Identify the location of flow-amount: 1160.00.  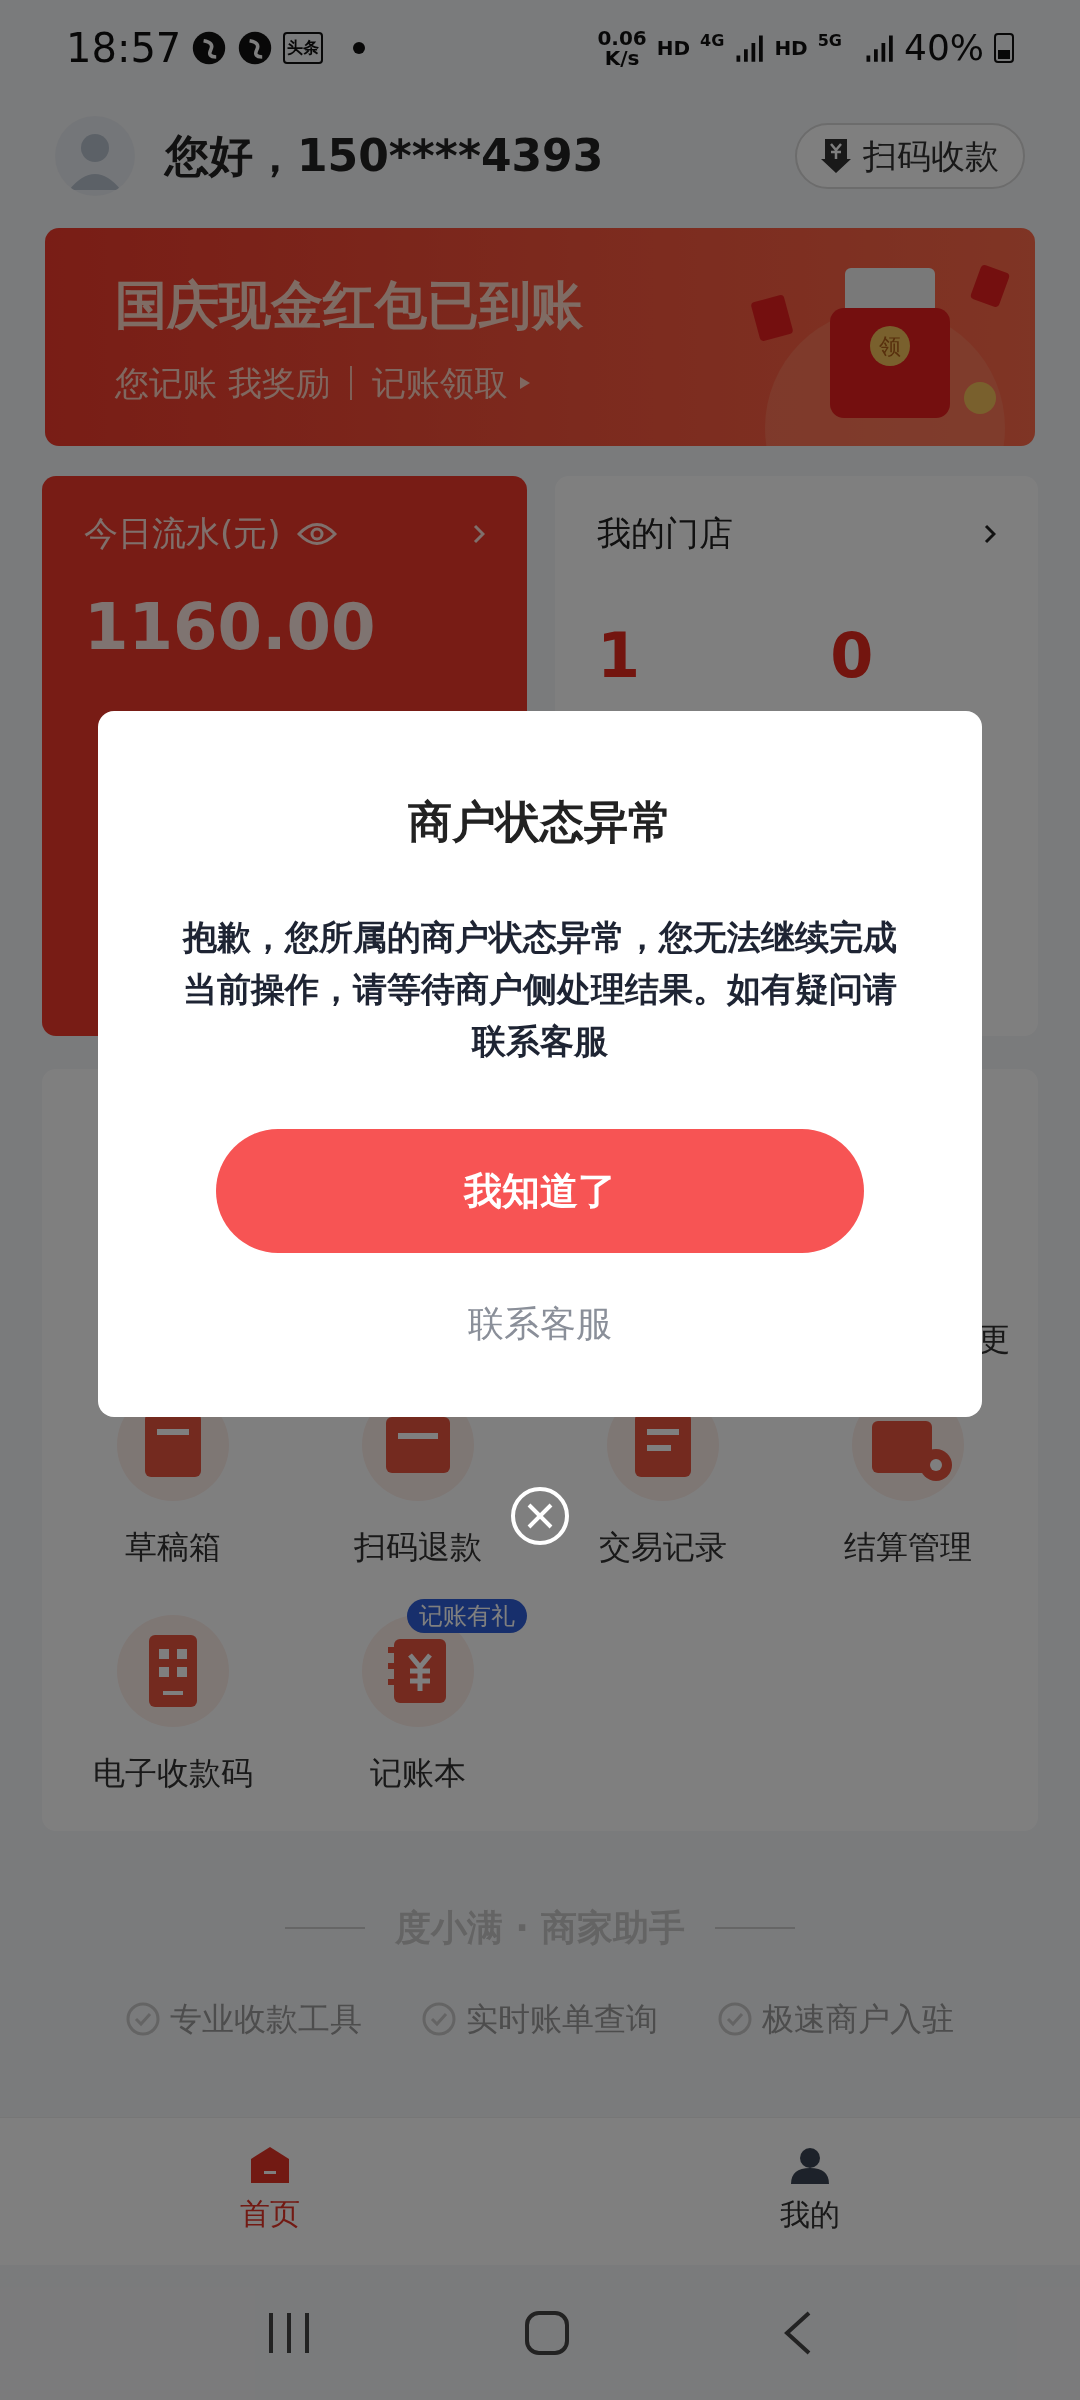
(230, 627).